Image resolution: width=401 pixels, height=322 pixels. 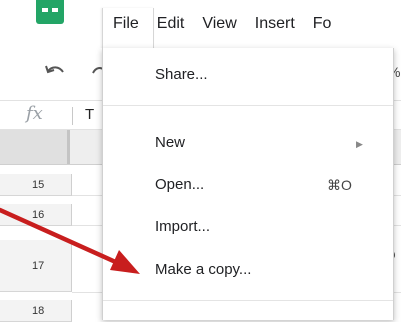 I want to click on row-header-17: 17, so click(x=36, y=266).